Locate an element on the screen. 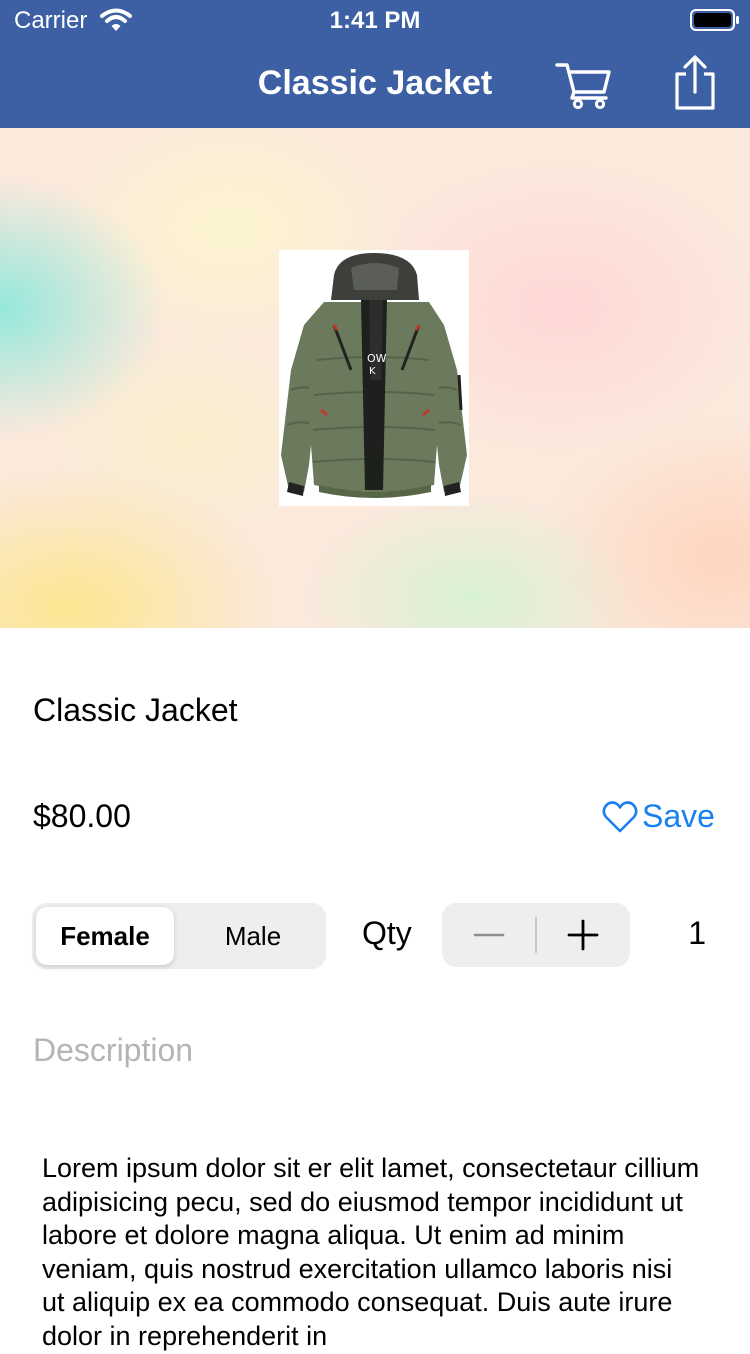 Image resolution: width=750 pixels, height=1354 pixels. qty-label: Qty is located at coordinates (387, 933).